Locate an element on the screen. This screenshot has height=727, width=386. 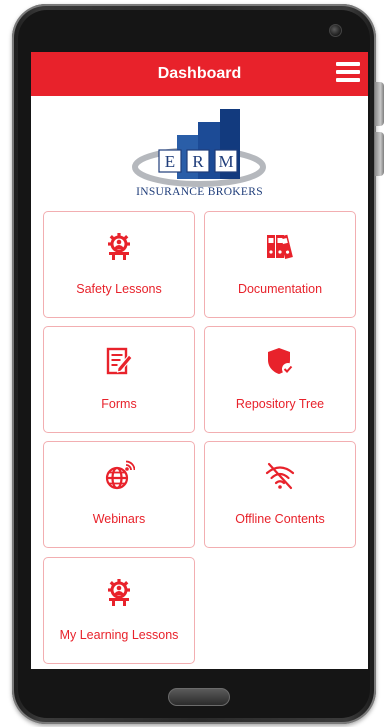
volume-up-button is located at coordinates (379, 104).